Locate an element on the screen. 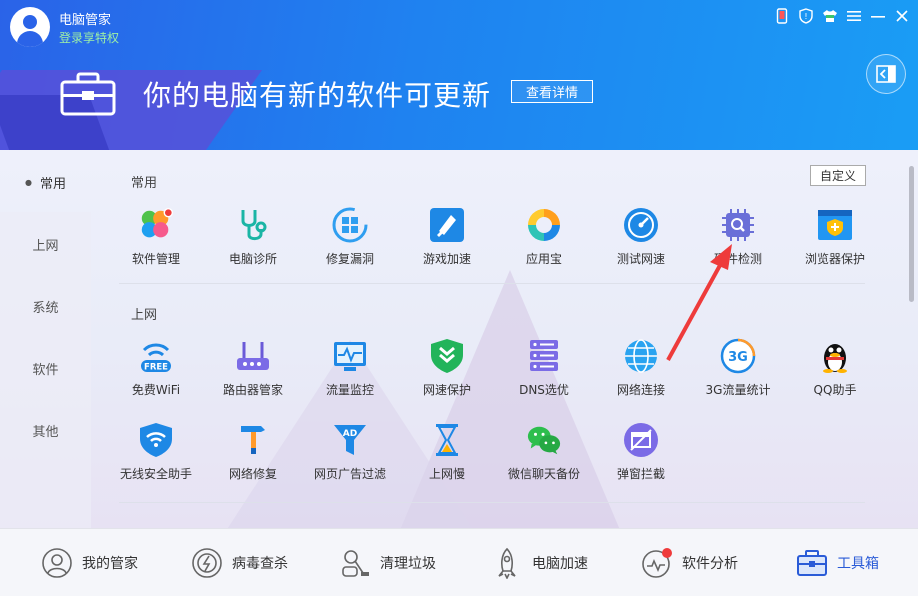 This screenshot has width=918, height=597. tool-slow-internet: 上网慢 is located at coordinates (447, 457).